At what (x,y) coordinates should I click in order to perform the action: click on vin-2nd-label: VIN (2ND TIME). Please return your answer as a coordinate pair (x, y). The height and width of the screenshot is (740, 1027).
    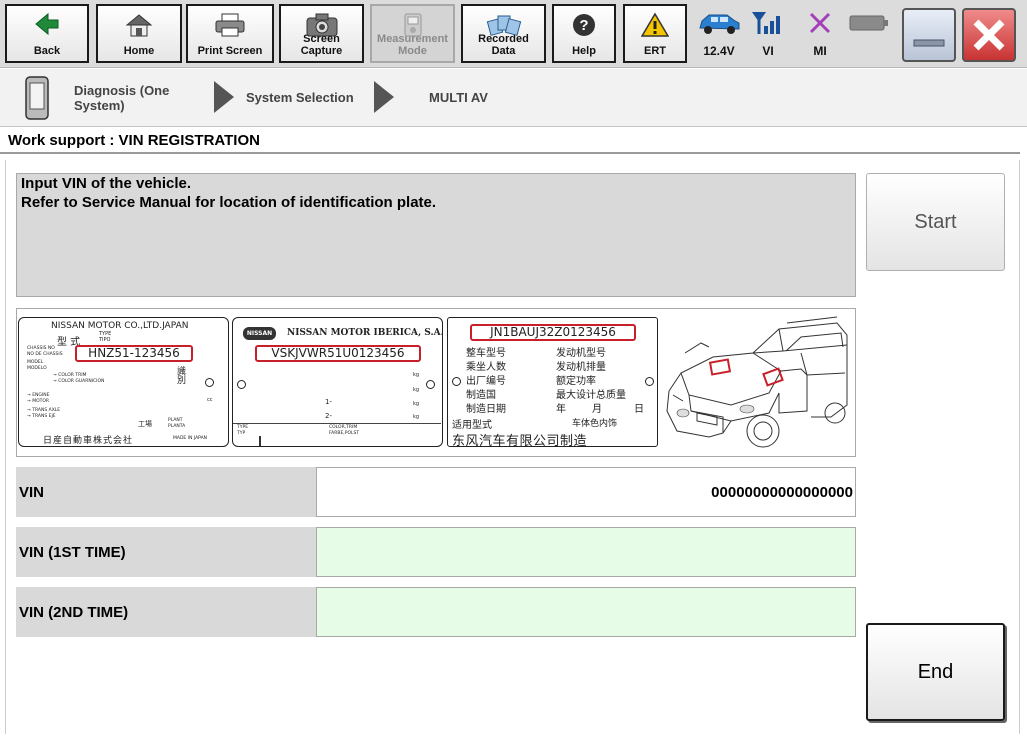
    Looking at the image, I should click on (166, 612).